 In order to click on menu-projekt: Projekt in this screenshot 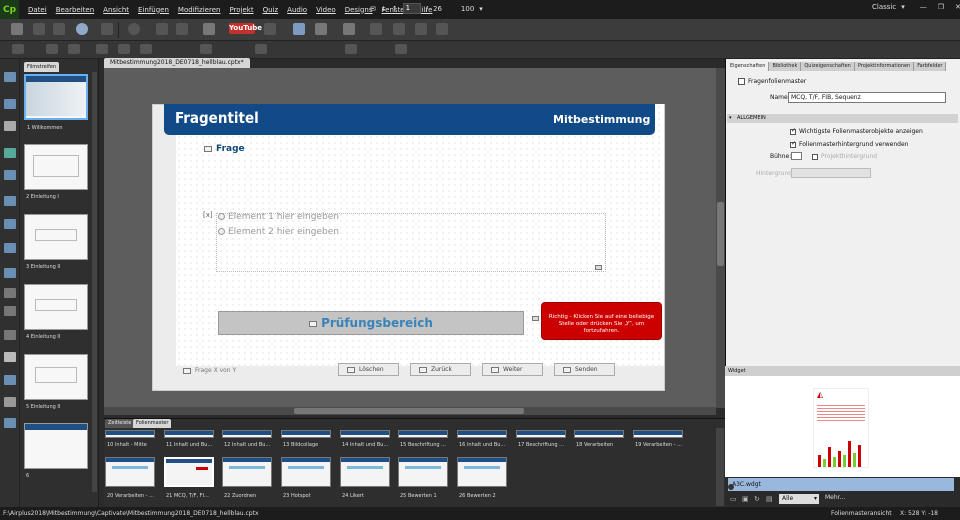, I will do `click(241, 10)`.